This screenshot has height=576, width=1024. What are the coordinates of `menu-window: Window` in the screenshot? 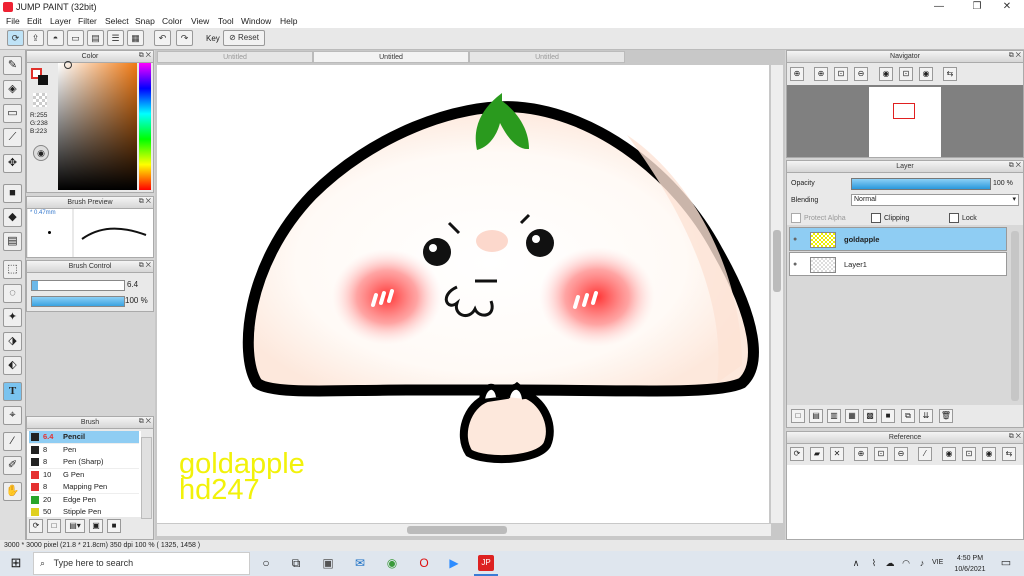 It's located at (256, 21).